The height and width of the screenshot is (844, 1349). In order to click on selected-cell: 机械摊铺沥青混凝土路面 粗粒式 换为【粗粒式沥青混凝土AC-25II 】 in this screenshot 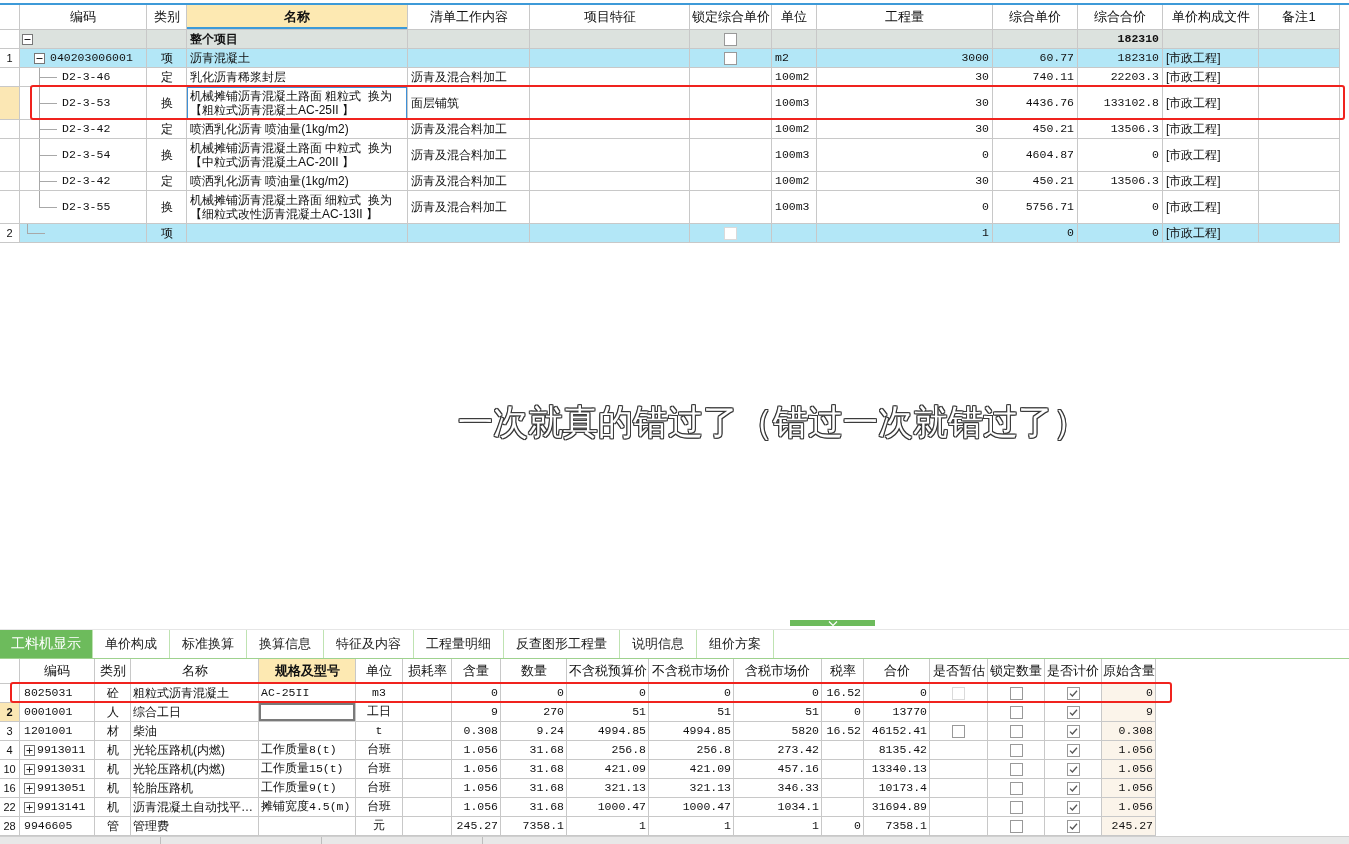, I will do `click(297, 103)`.